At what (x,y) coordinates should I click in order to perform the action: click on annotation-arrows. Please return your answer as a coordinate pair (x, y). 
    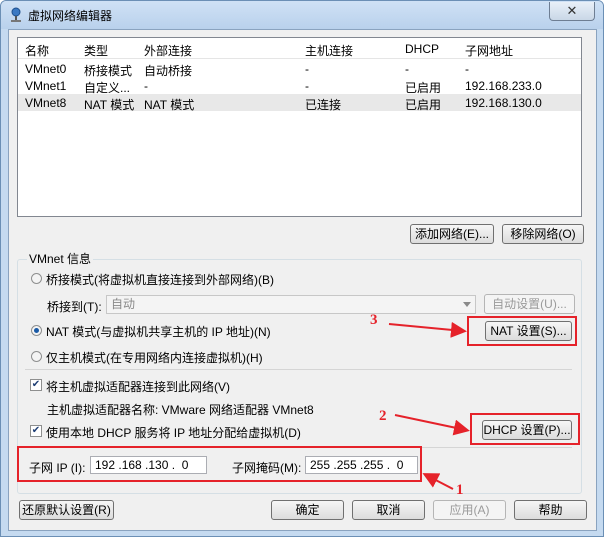
    Looking at the image, I should click on (429, 405).